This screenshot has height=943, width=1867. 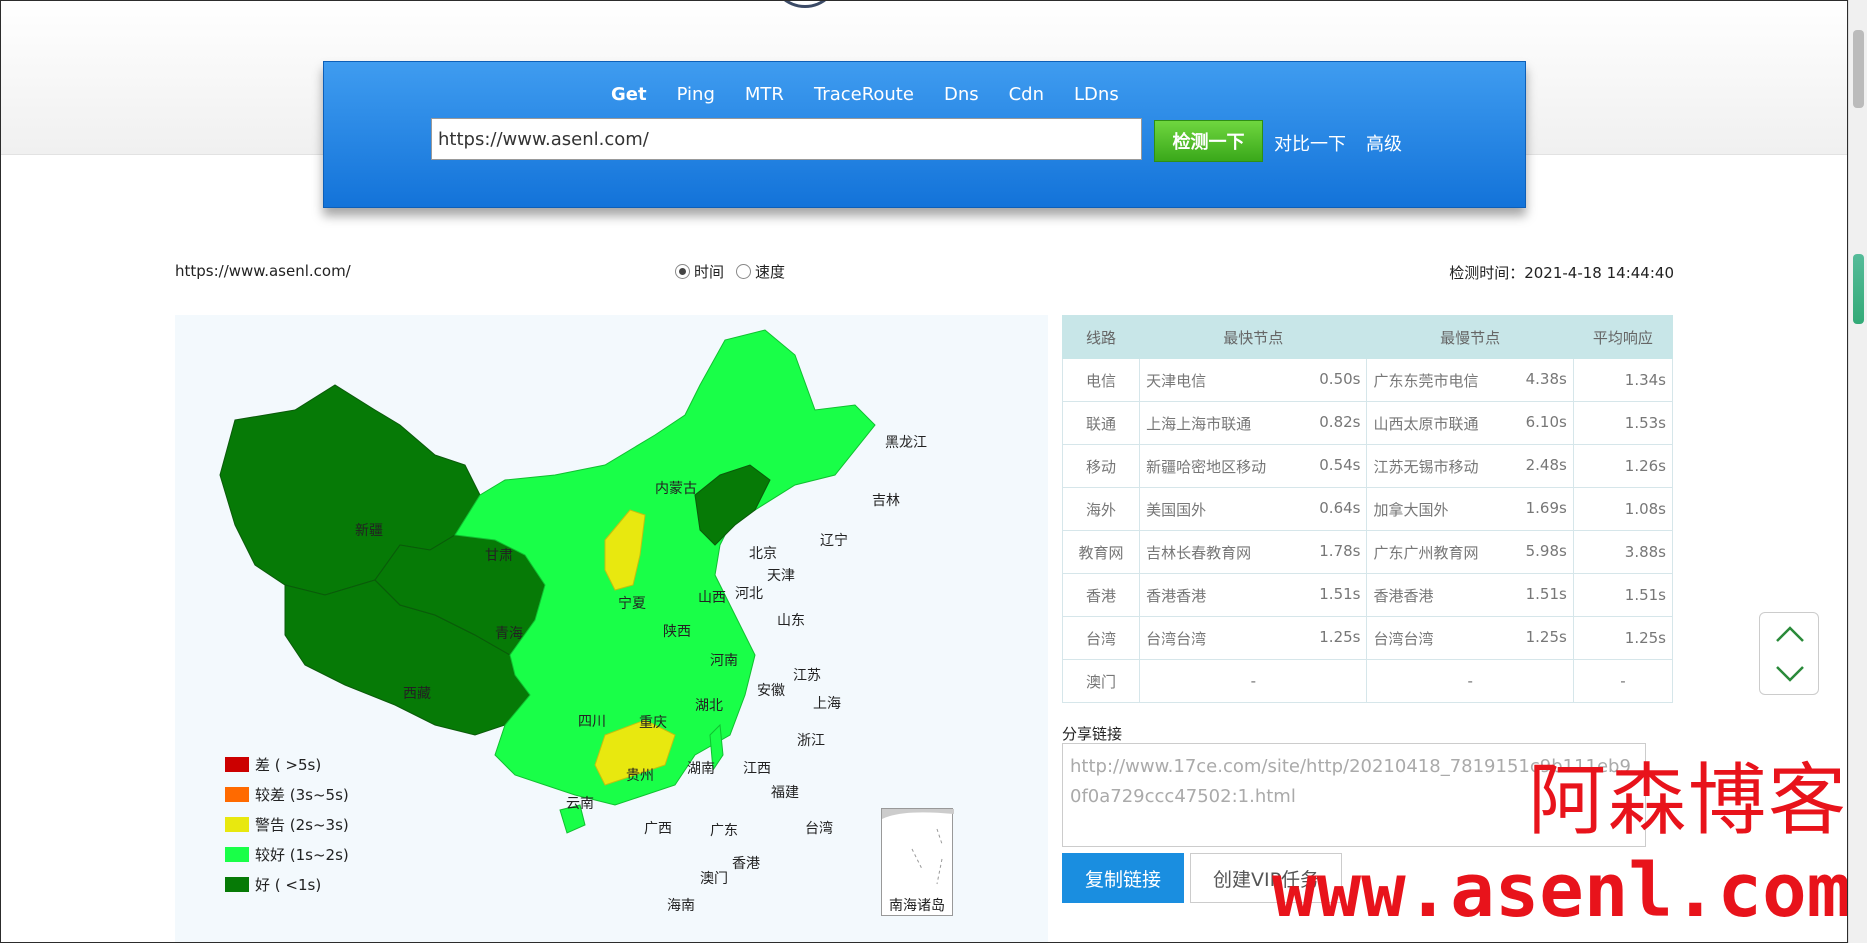 I want to click on label-inner-mongolia: 内蒙古, so click(x=676, y=489).